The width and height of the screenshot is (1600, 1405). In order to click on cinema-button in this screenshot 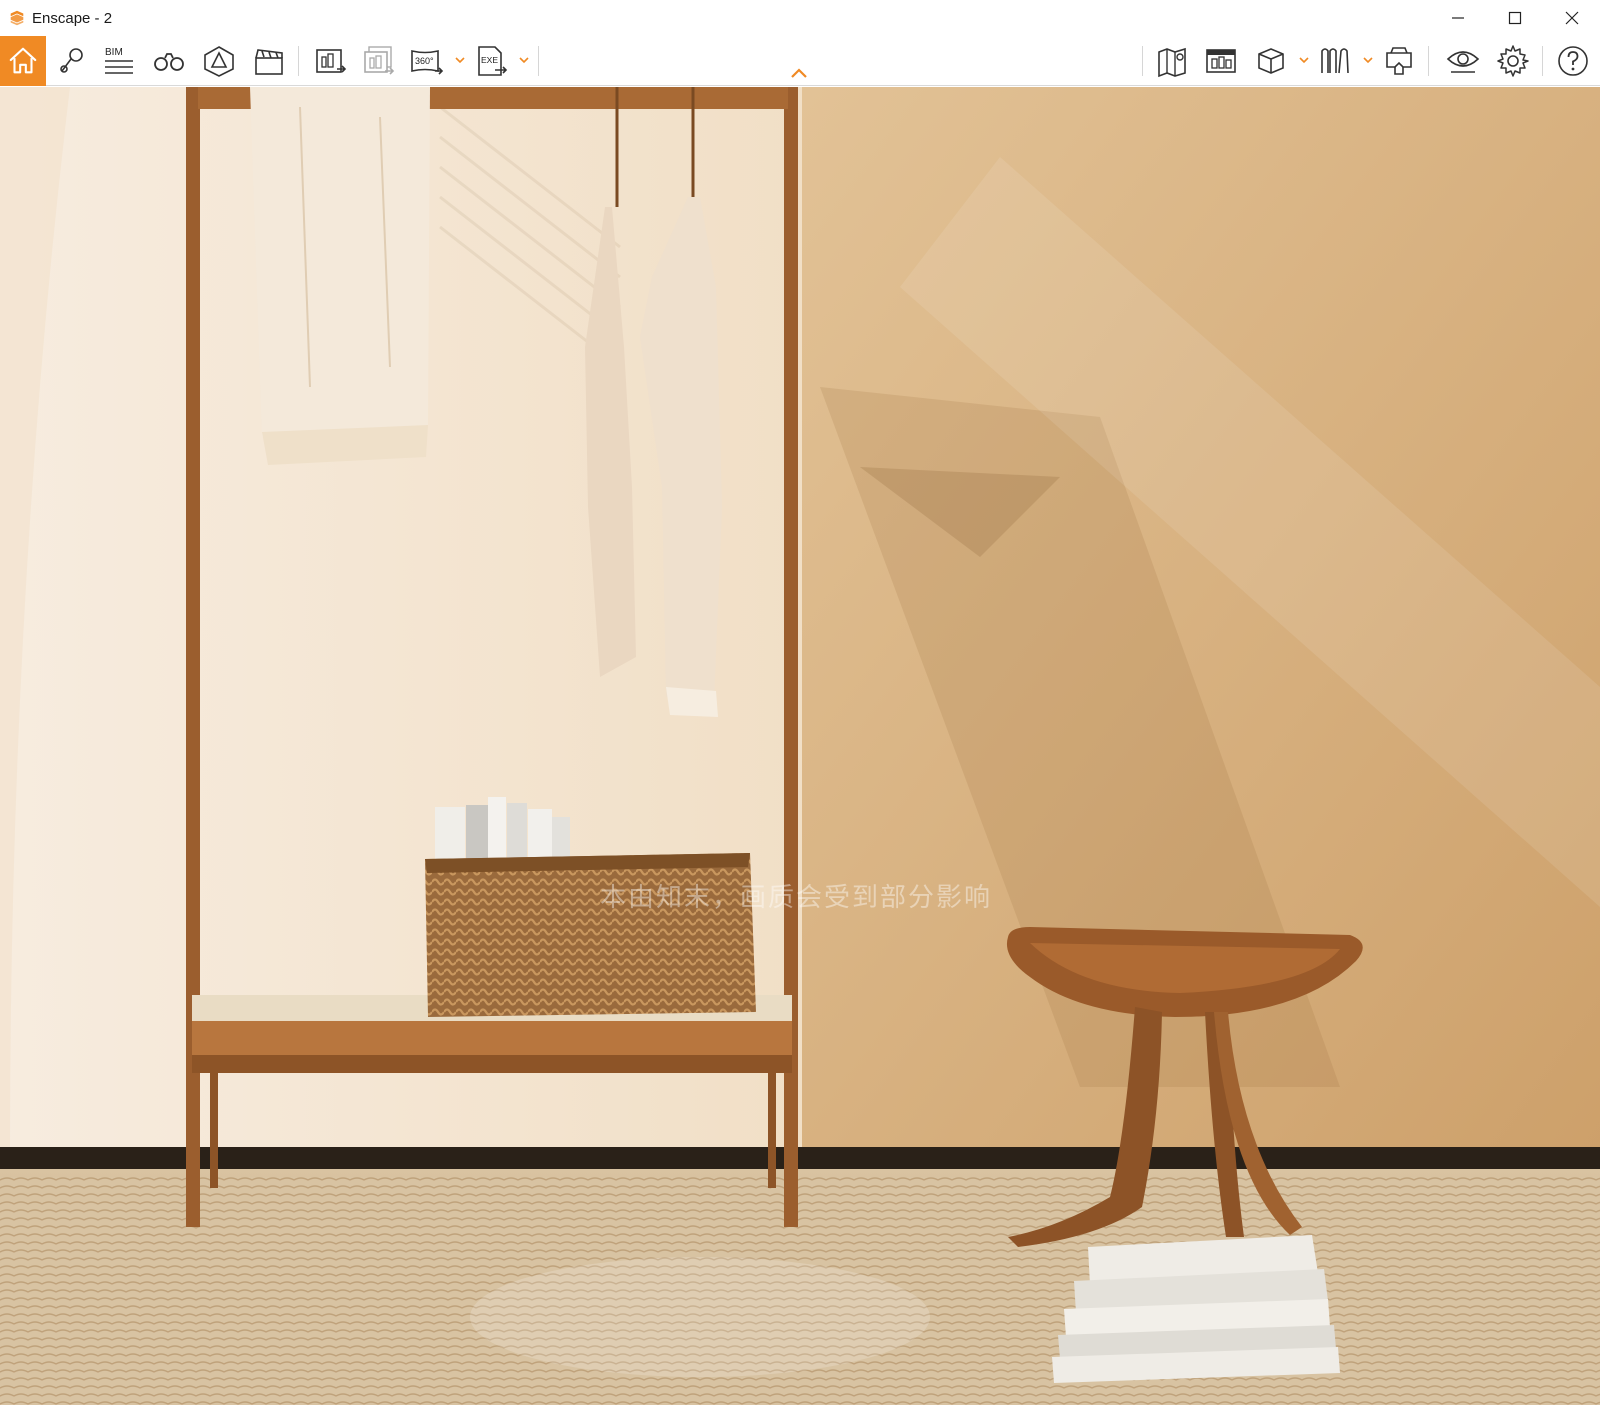, I will do `click(1221, 61)`.